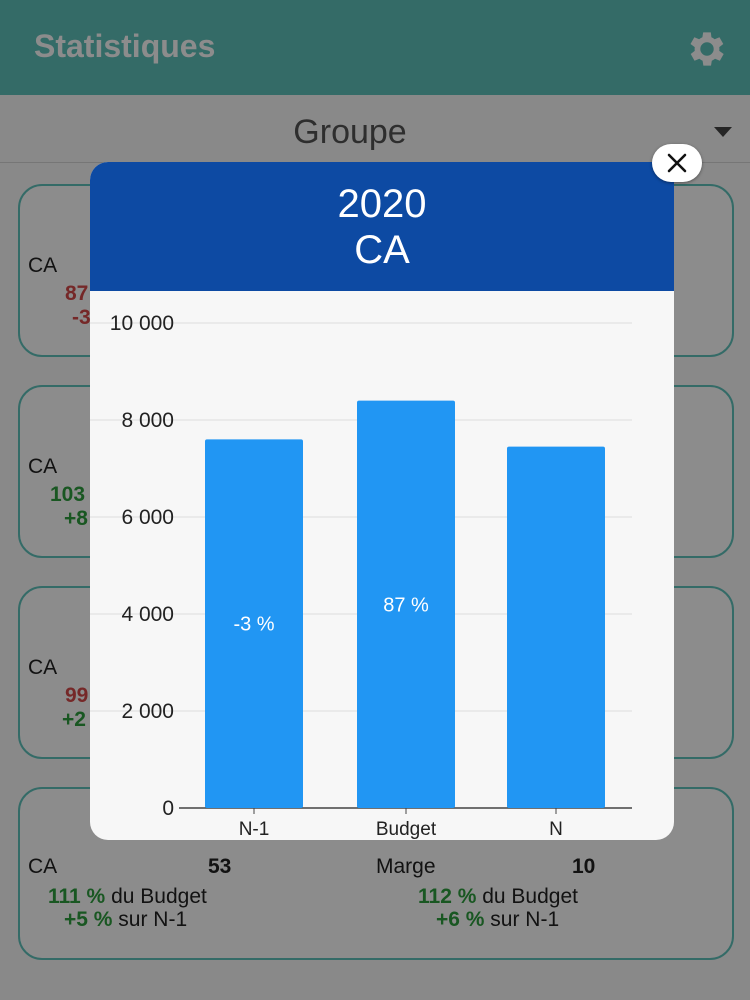 The image size is (750, 1000). What do you see at coordinates (382, 250) in the screenshot?
I see `modal-subtitle: CA` at bounding box center [382, 250].